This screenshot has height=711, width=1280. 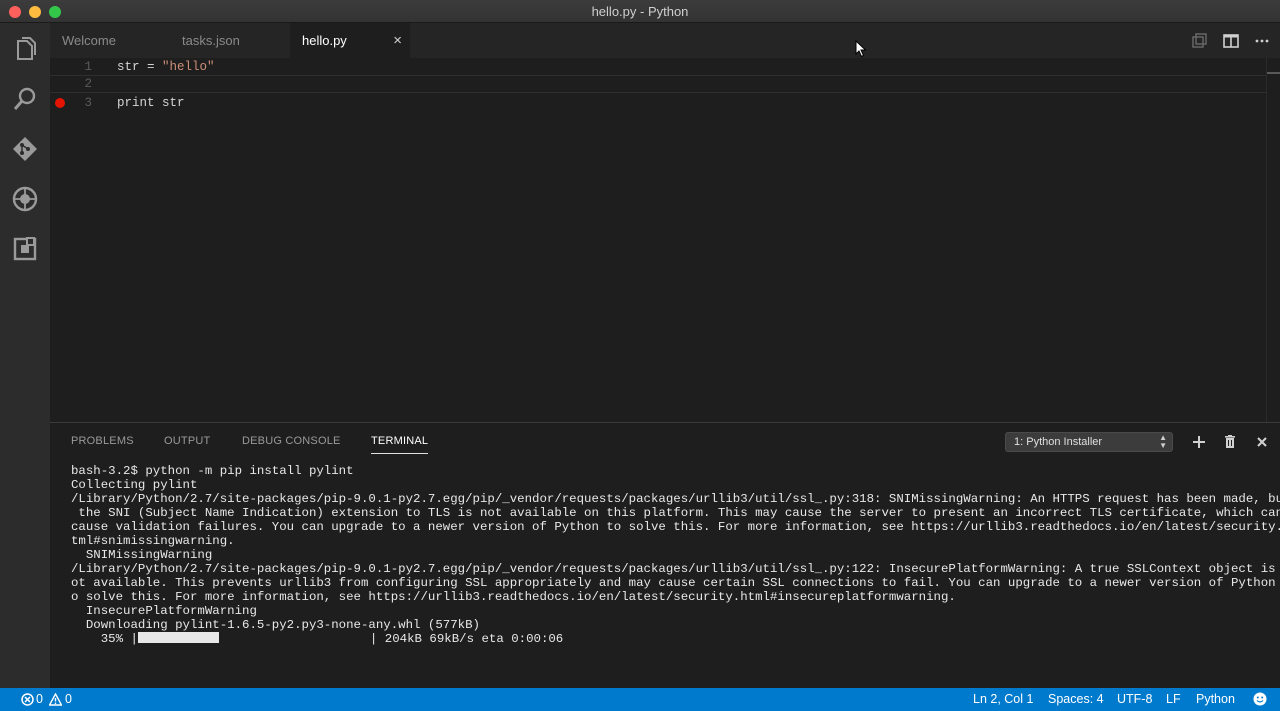 What do you see at coordinates (102, 441) in the screenshot?
I see `tab-problems: PROBLEMS` at bounding box center [102, 441].